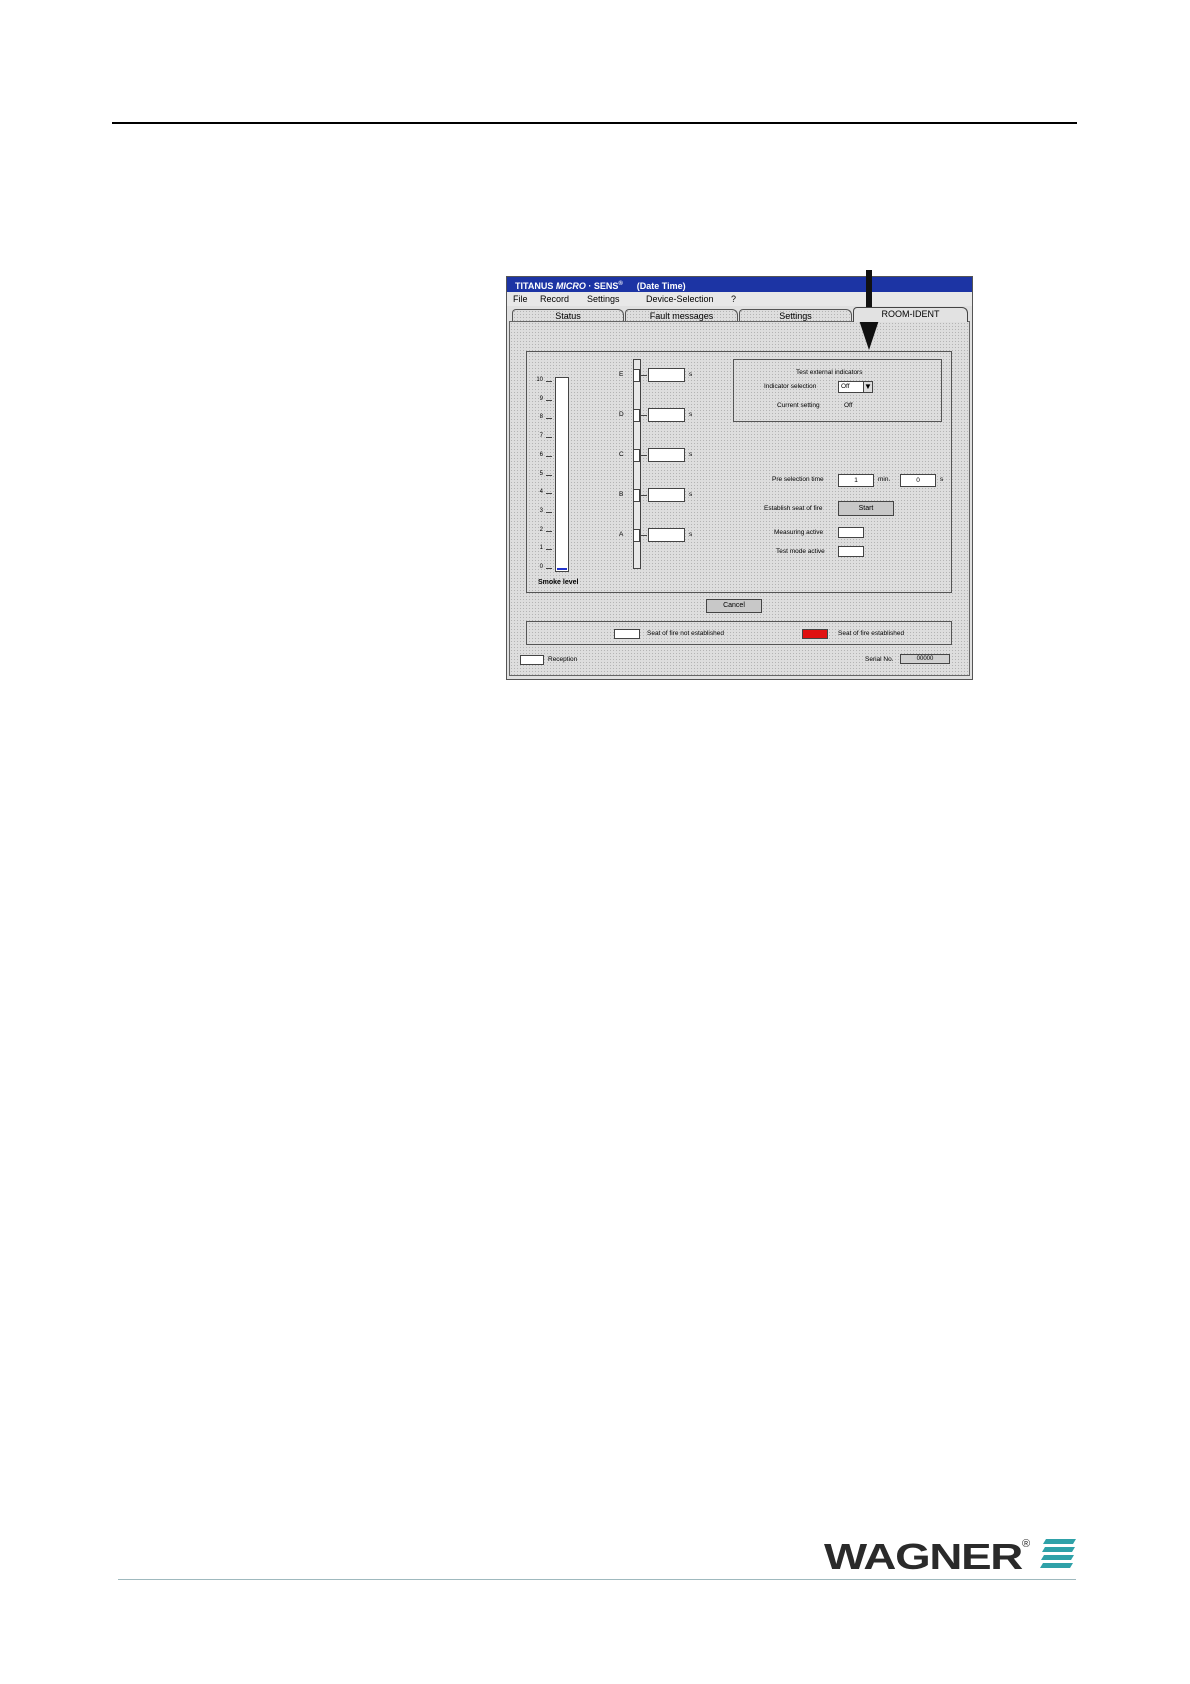 The image size is (1190, 1684). Describe the element at coordinates (568, 315) in the screenshot. I see `tab-status: Status` at that location.